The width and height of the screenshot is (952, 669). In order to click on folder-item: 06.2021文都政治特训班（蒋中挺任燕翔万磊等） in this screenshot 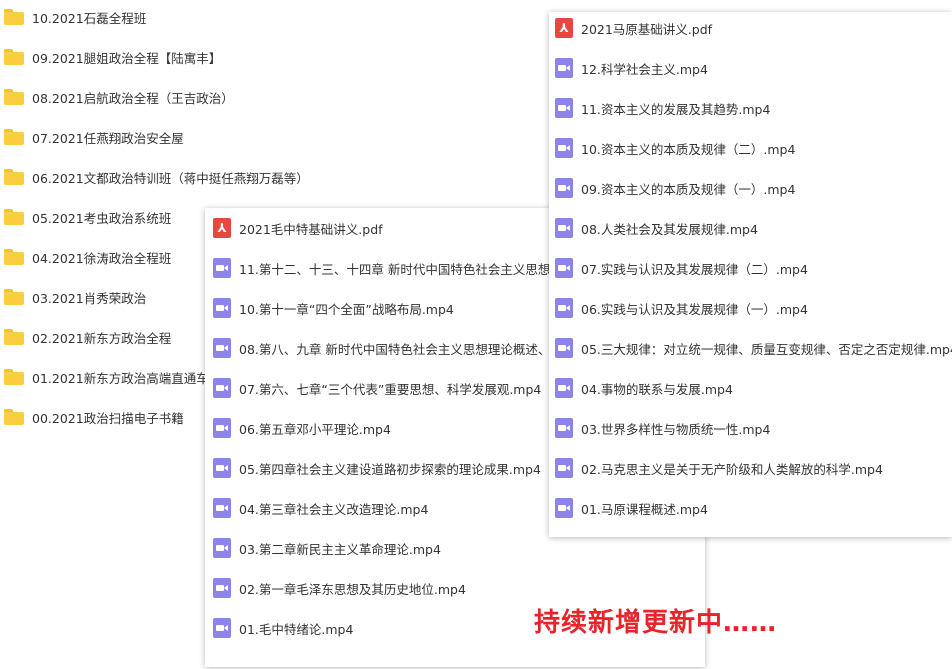, I will do `click(280, 177)`.